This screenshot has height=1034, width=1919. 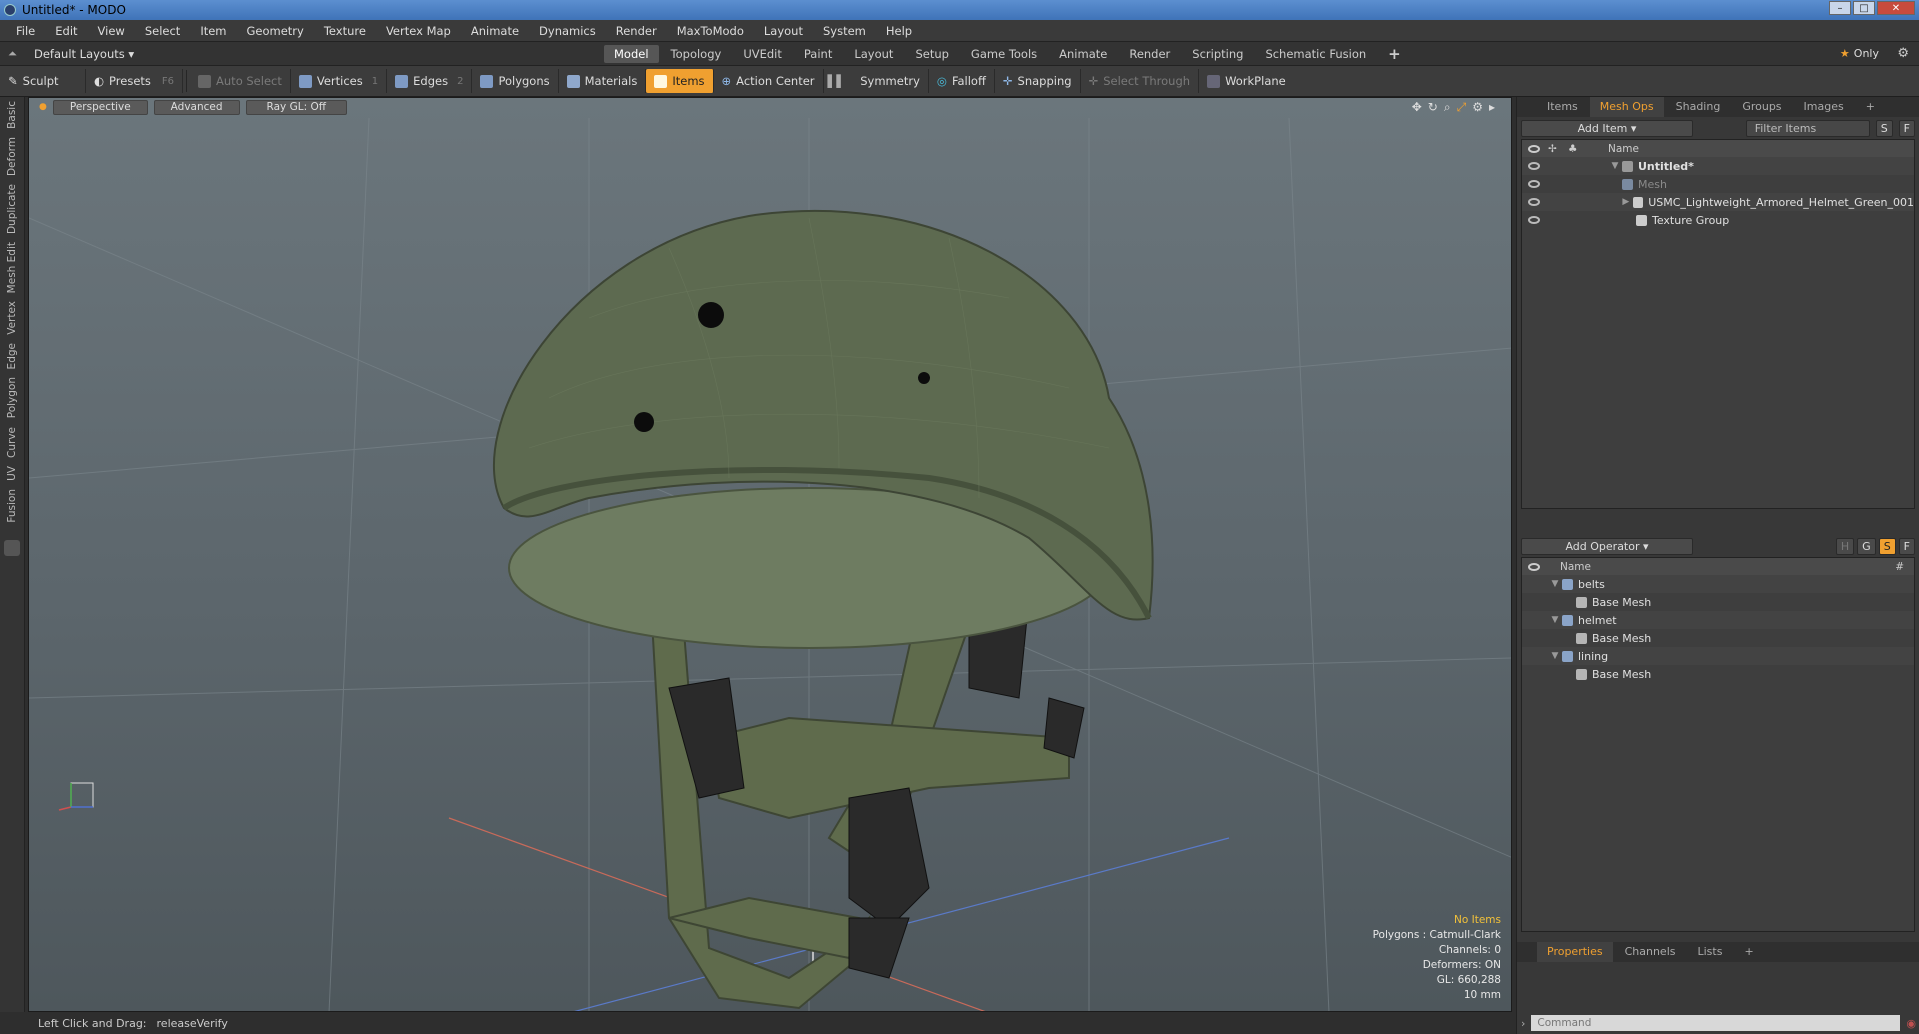 What do you see at coordinates (1394, 54) in the screenshot?
I see `add-tab-button: +` at bounding box center [1394, 54].